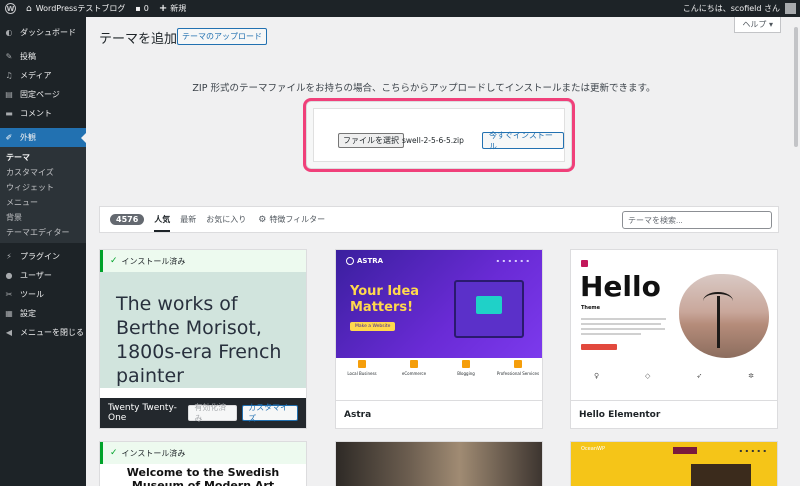 The height and width of the screenshot is (486, 800). Describe the element at coordinates (43, 113) in the screenshot. I see `sidebar-item-comments: ▬ コメント` at that location.